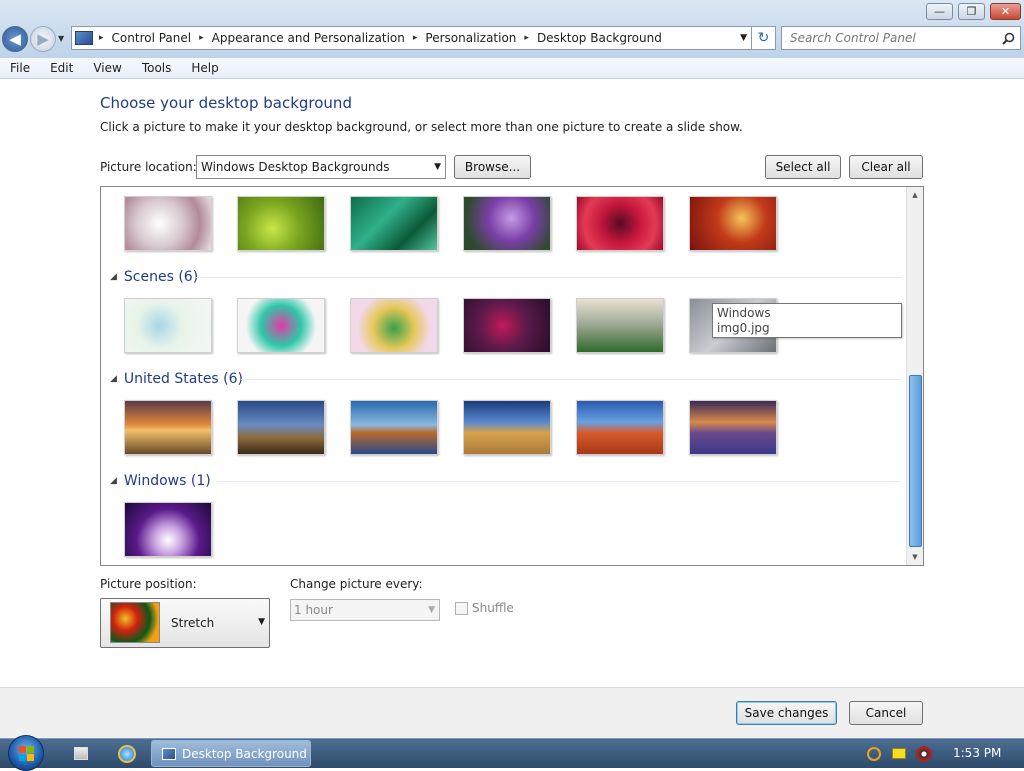 This screenshot has height=771, width=1024. Describe the element at coordinates (512, 68) in the screenshot. I see `menu-bar: File Edit View Tools Help` at that location.